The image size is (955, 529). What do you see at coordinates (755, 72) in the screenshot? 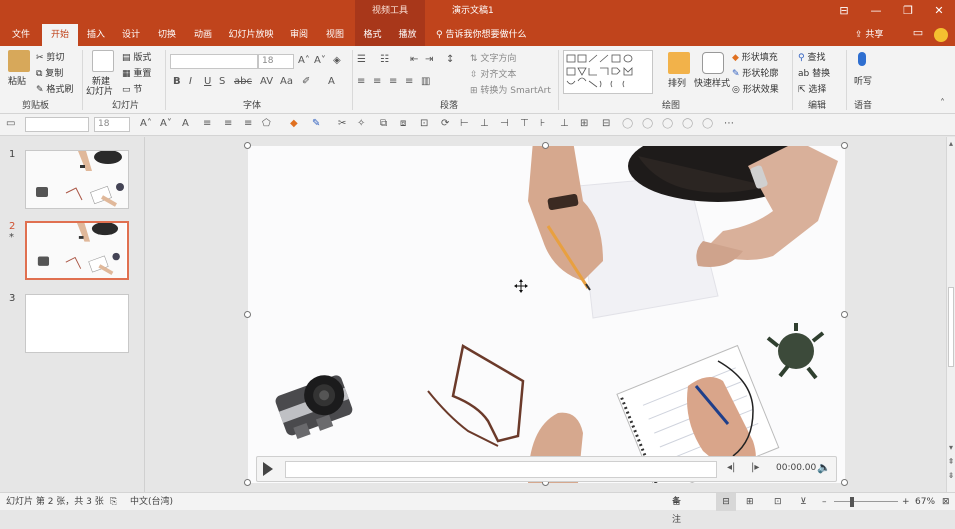
I see `shape-outline-button: ✎ 形状轮廓` at bounding box center [755, 72].